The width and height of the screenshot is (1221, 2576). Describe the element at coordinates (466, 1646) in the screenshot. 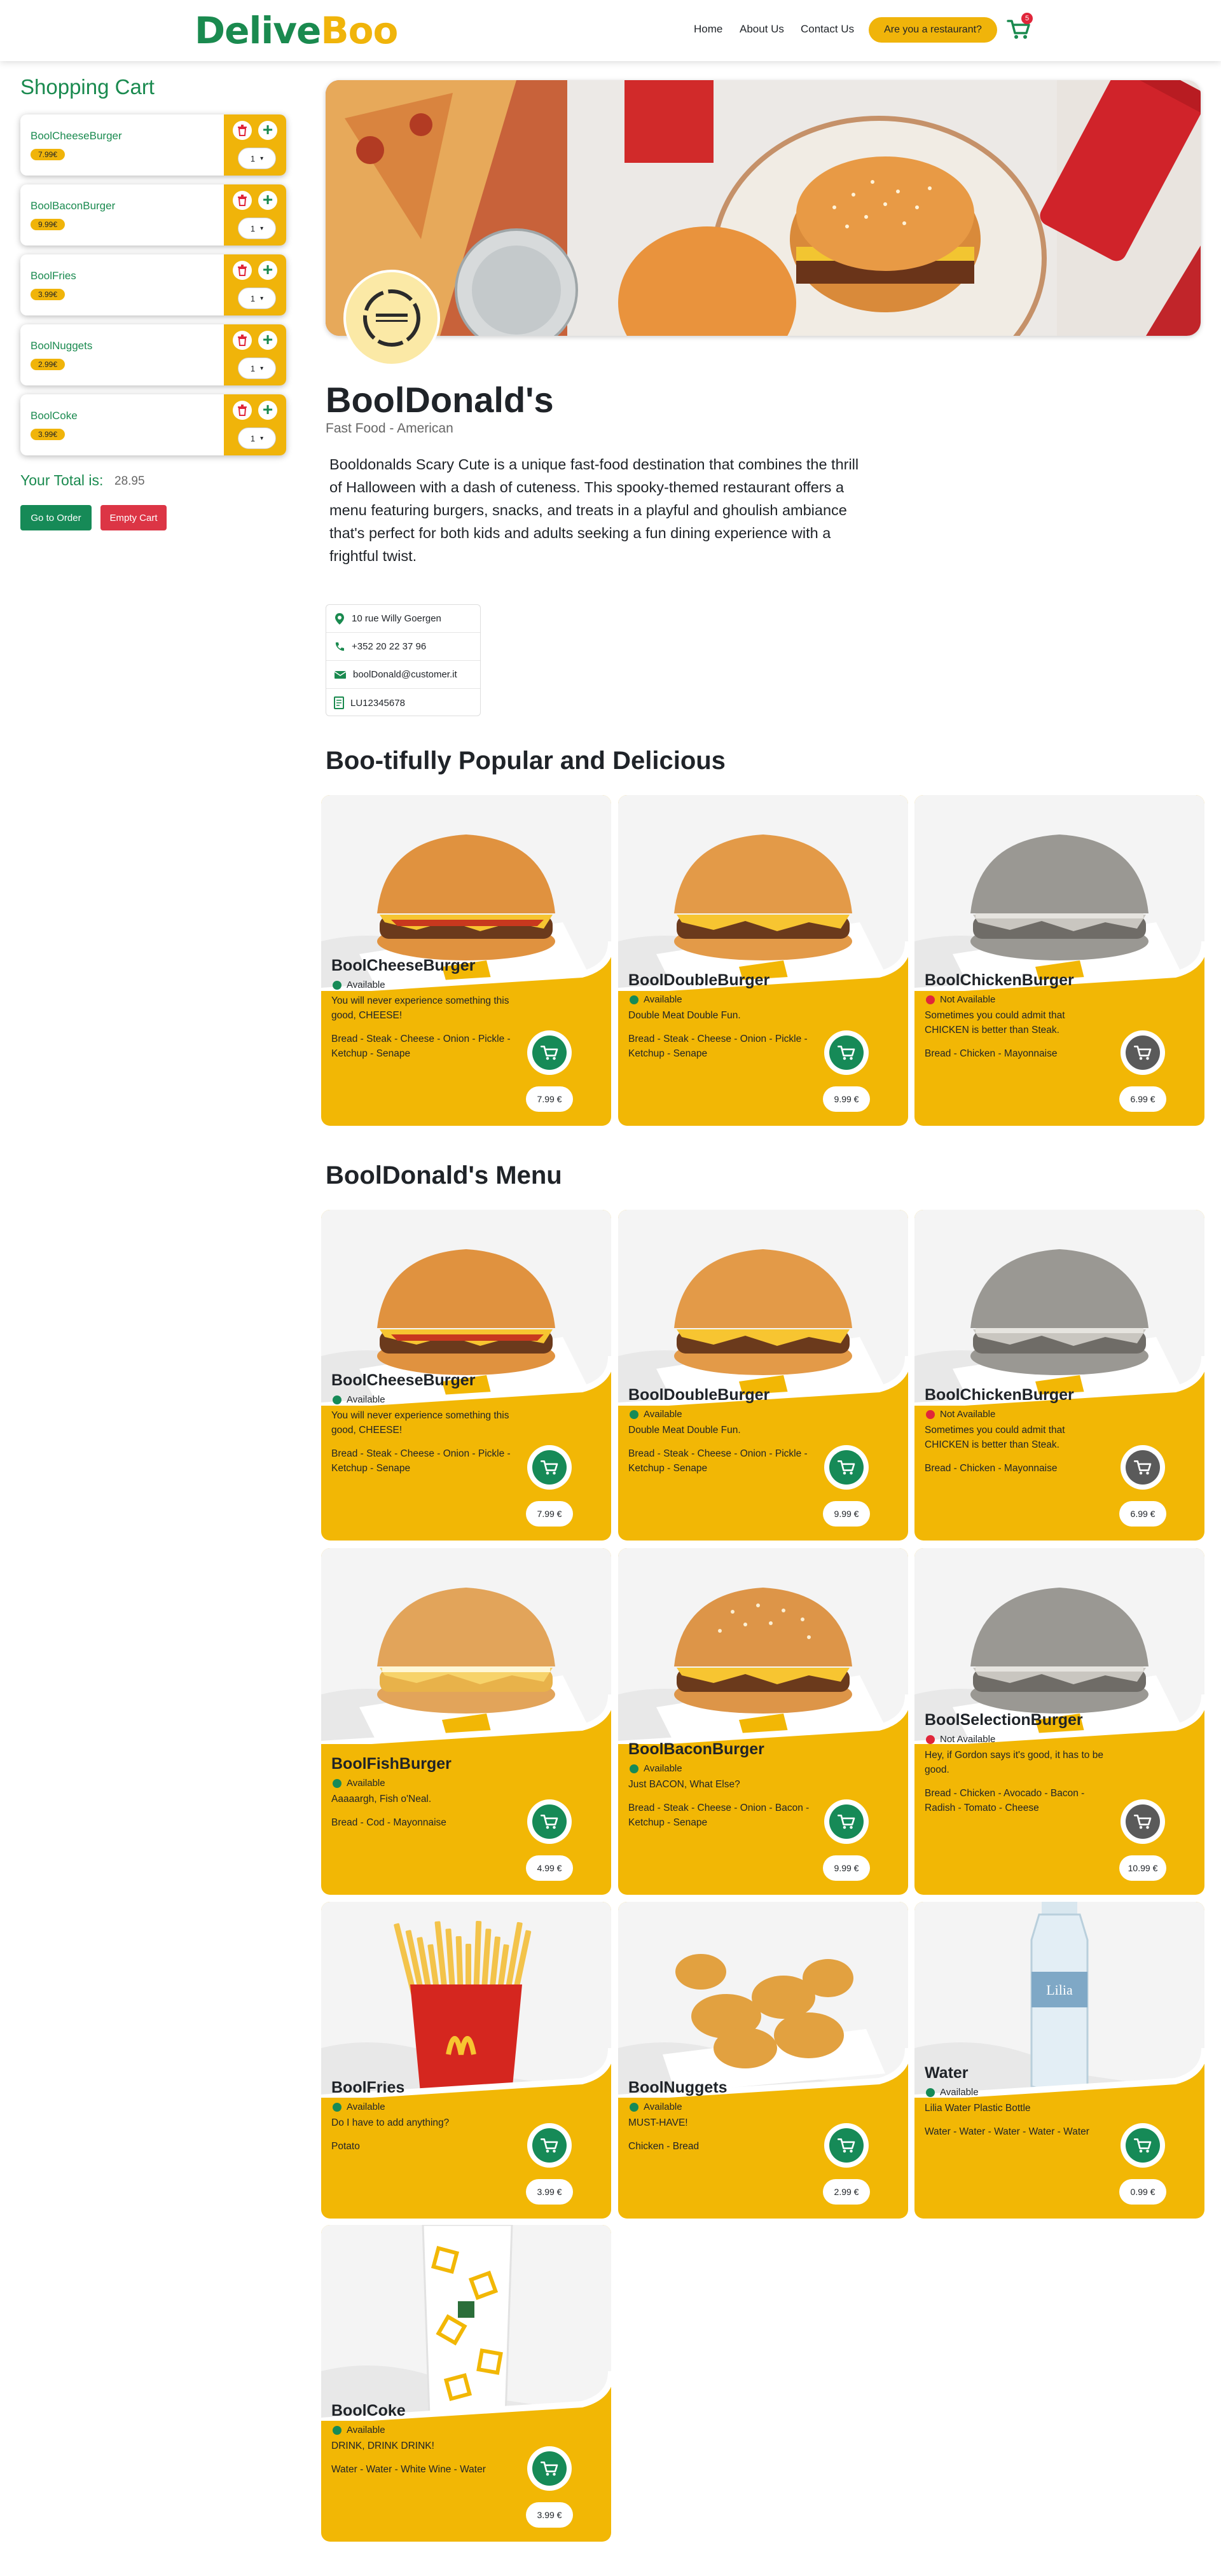

I see `fish-burger-icon` at that location.